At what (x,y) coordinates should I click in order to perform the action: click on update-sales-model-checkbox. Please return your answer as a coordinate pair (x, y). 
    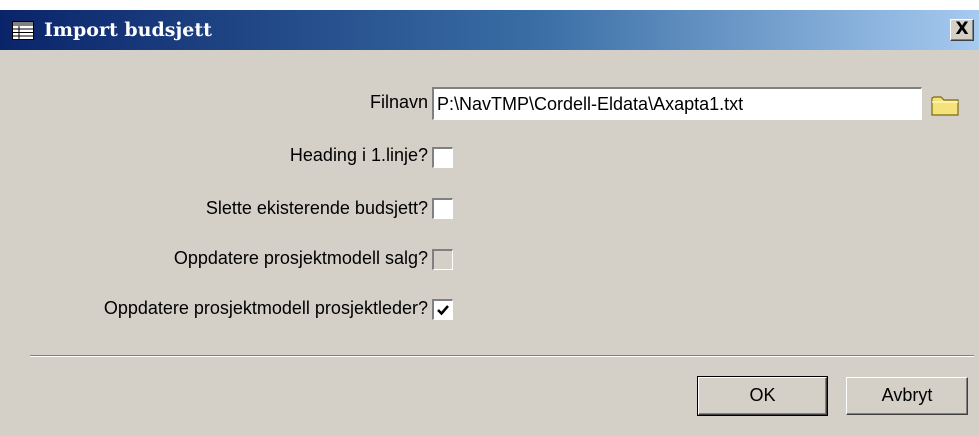
    Looking at the image, I should click on (442, 259).